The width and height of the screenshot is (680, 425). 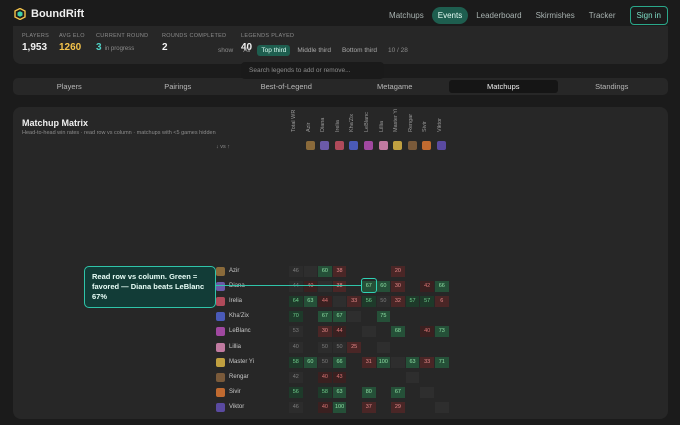 I want to click on matrix-cell: 38, so click(x=339, y=271).